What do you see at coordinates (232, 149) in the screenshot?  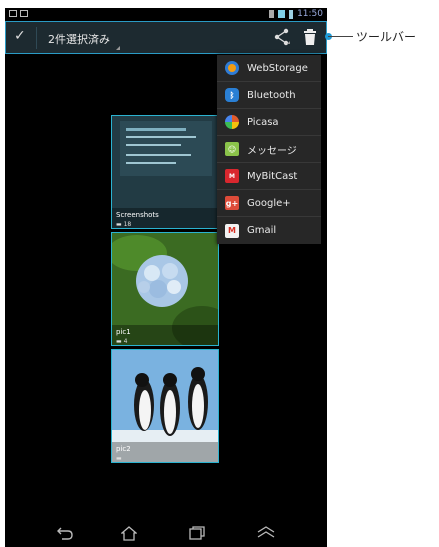 I see `message-icon: ☺` at bounding box center [232, 149].